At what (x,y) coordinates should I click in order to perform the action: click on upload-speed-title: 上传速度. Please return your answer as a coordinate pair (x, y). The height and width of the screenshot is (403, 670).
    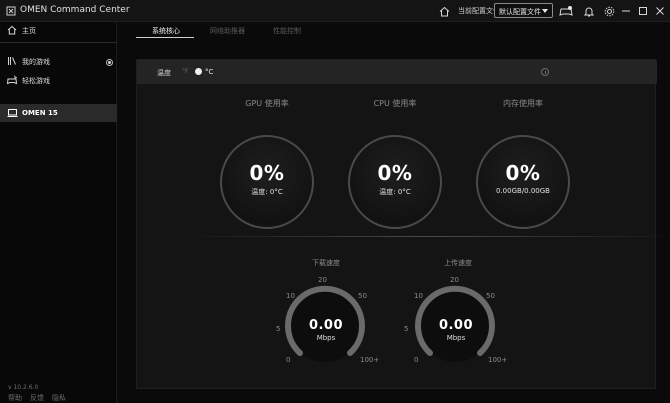
    Looking at the image, I should click on (458, 263).